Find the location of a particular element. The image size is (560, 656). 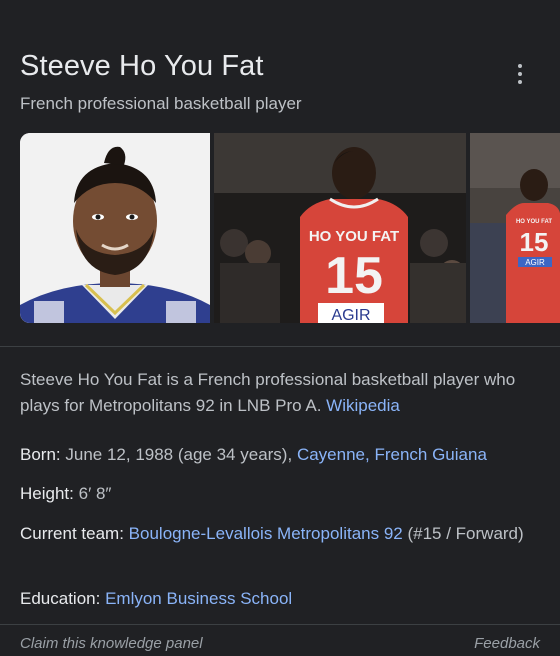

game-photo-2: HO YOU FAT 15 AGIR is located at coordinates (515, 228).